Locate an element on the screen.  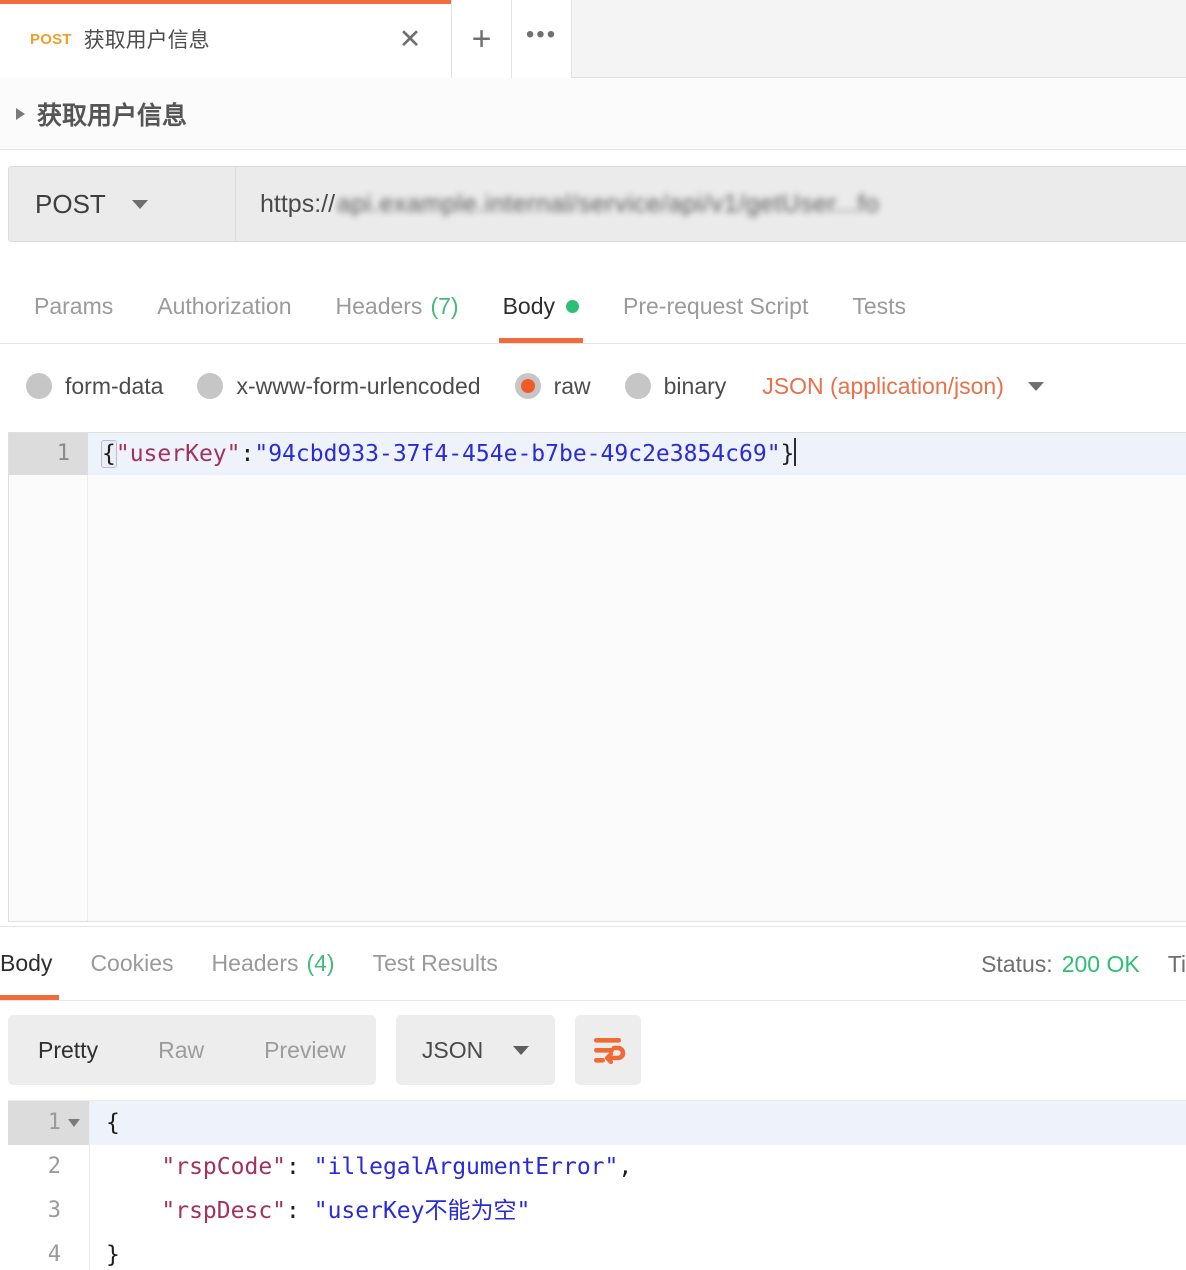
content-type-select: JSON (application/json) is located at coordinates (883, 386).